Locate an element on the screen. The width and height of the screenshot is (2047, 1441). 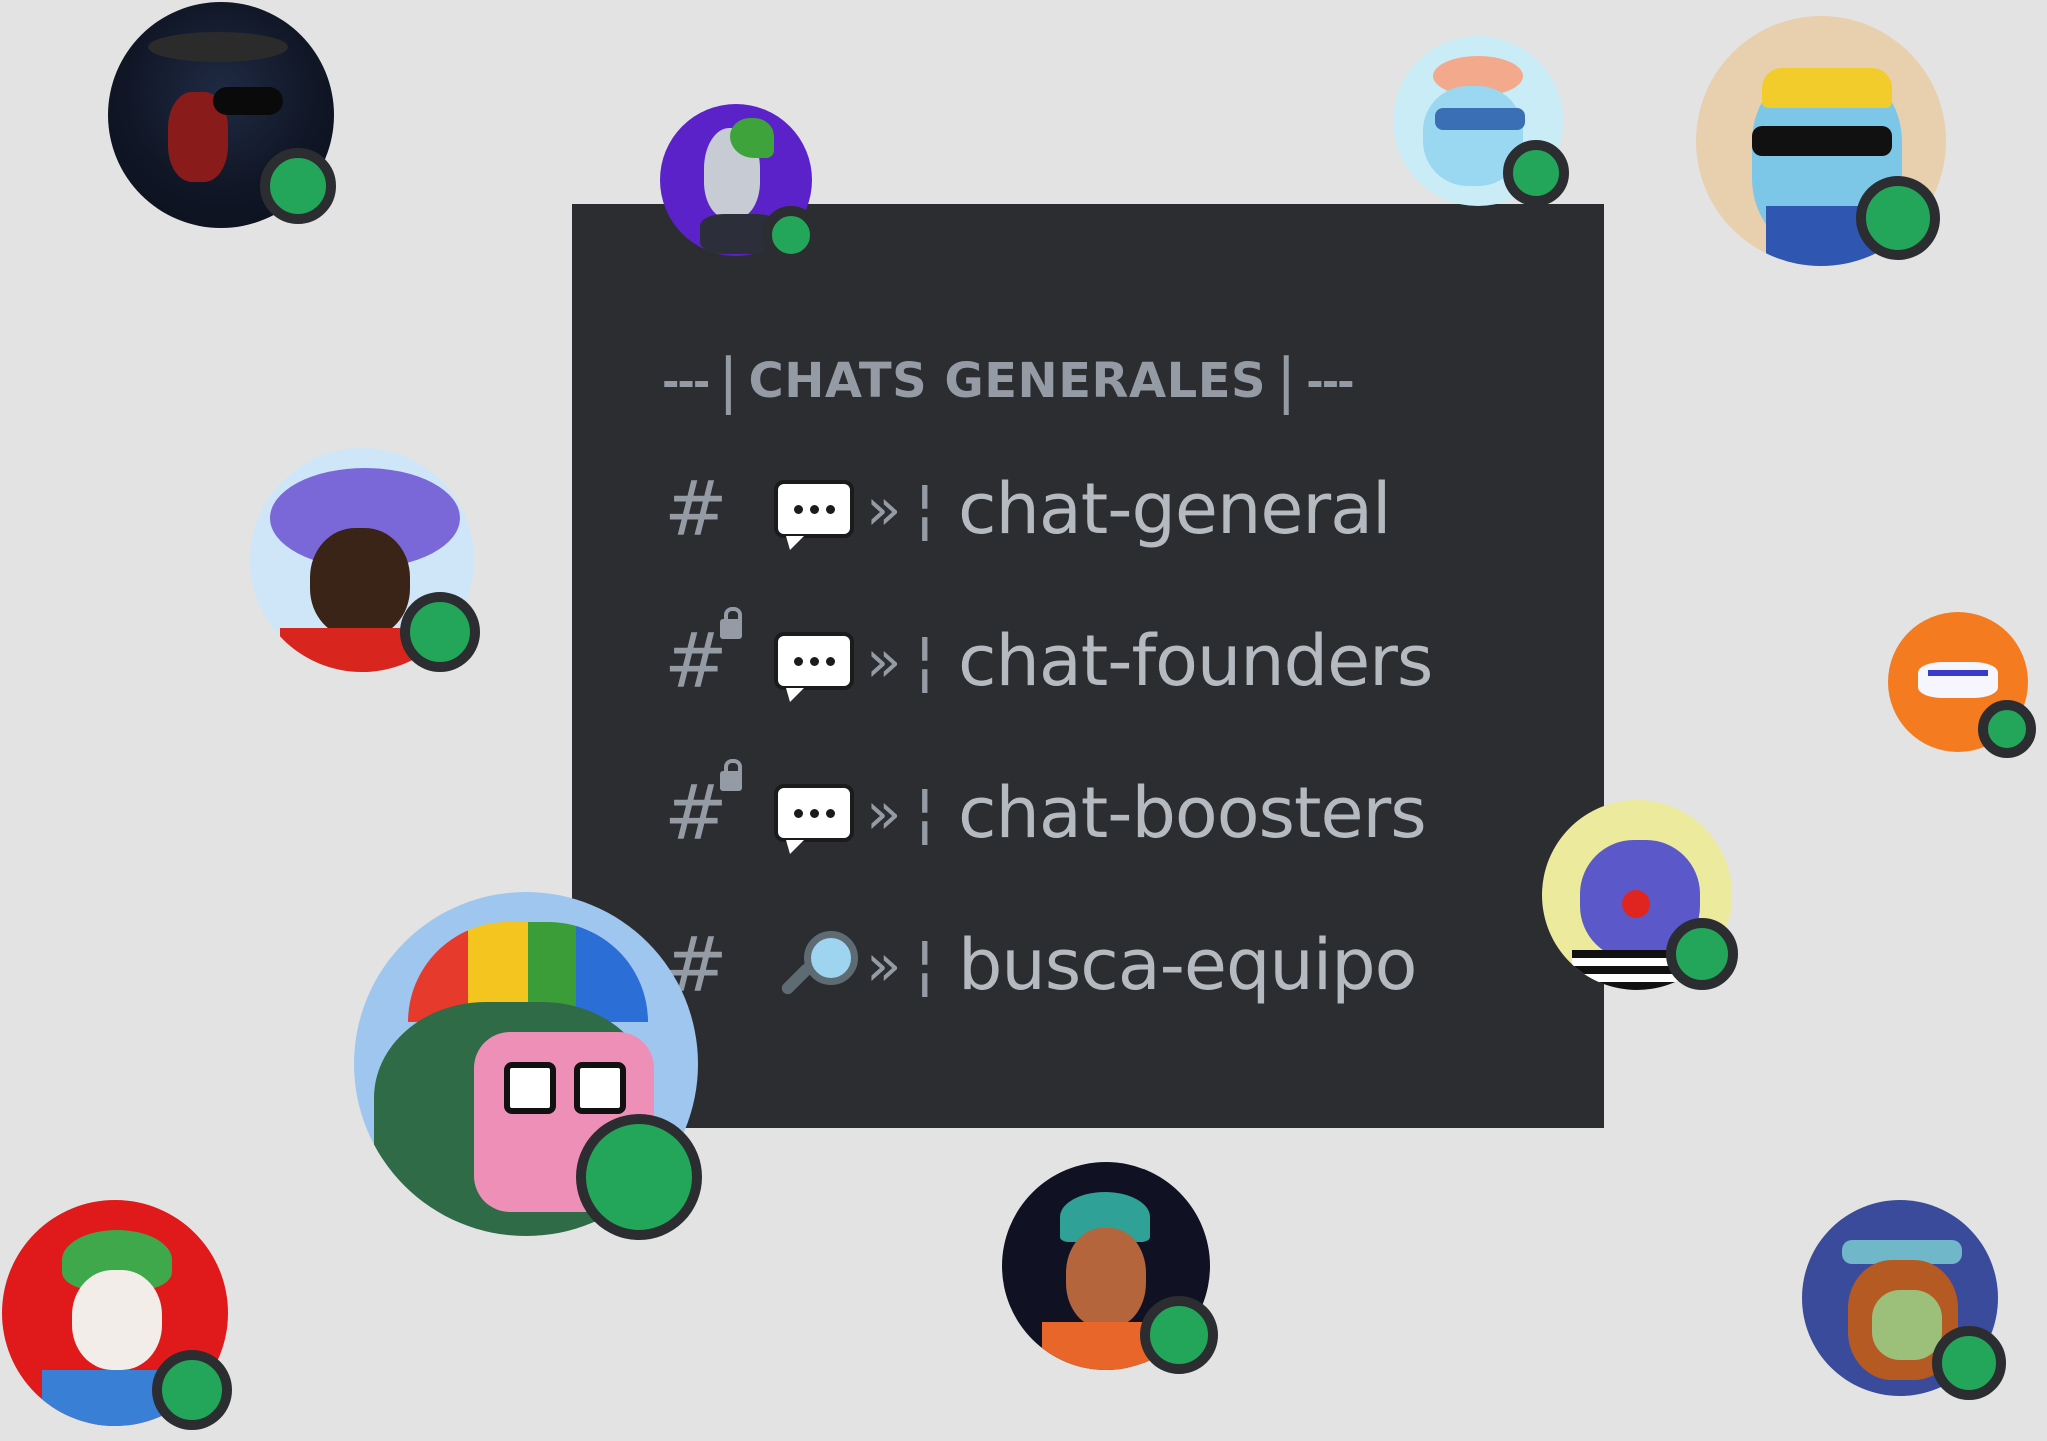
category-label: CHATS GENERALES is located at coordinates (1007, 381).